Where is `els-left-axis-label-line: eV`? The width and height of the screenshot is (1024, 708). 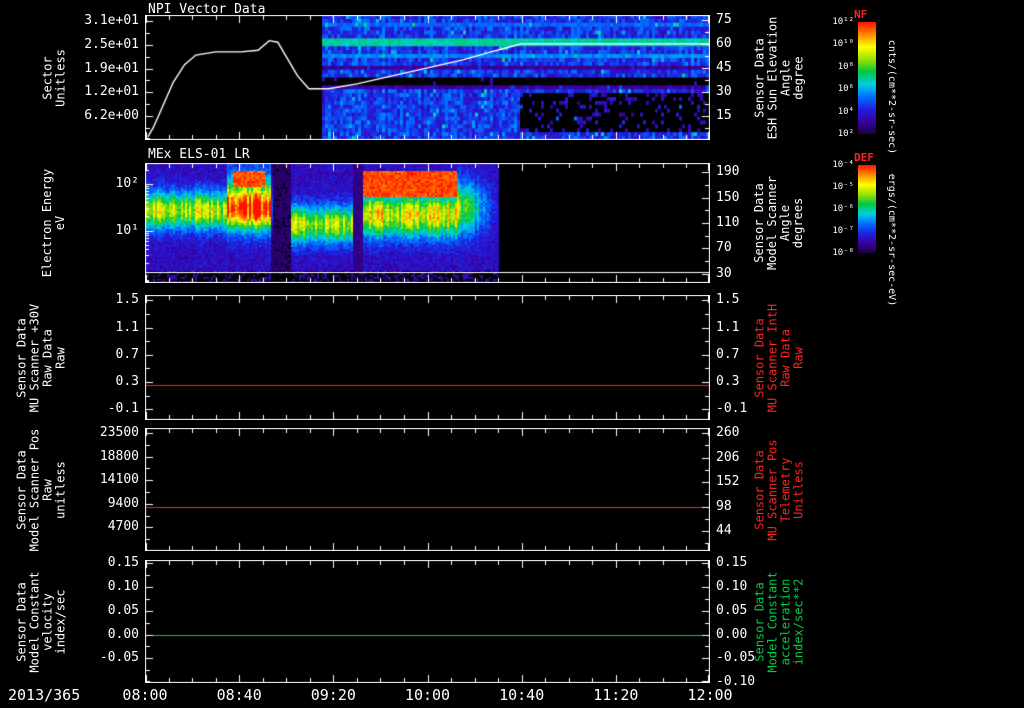
els-left-axis-label-line: eV is located at coordinates (60, 223).